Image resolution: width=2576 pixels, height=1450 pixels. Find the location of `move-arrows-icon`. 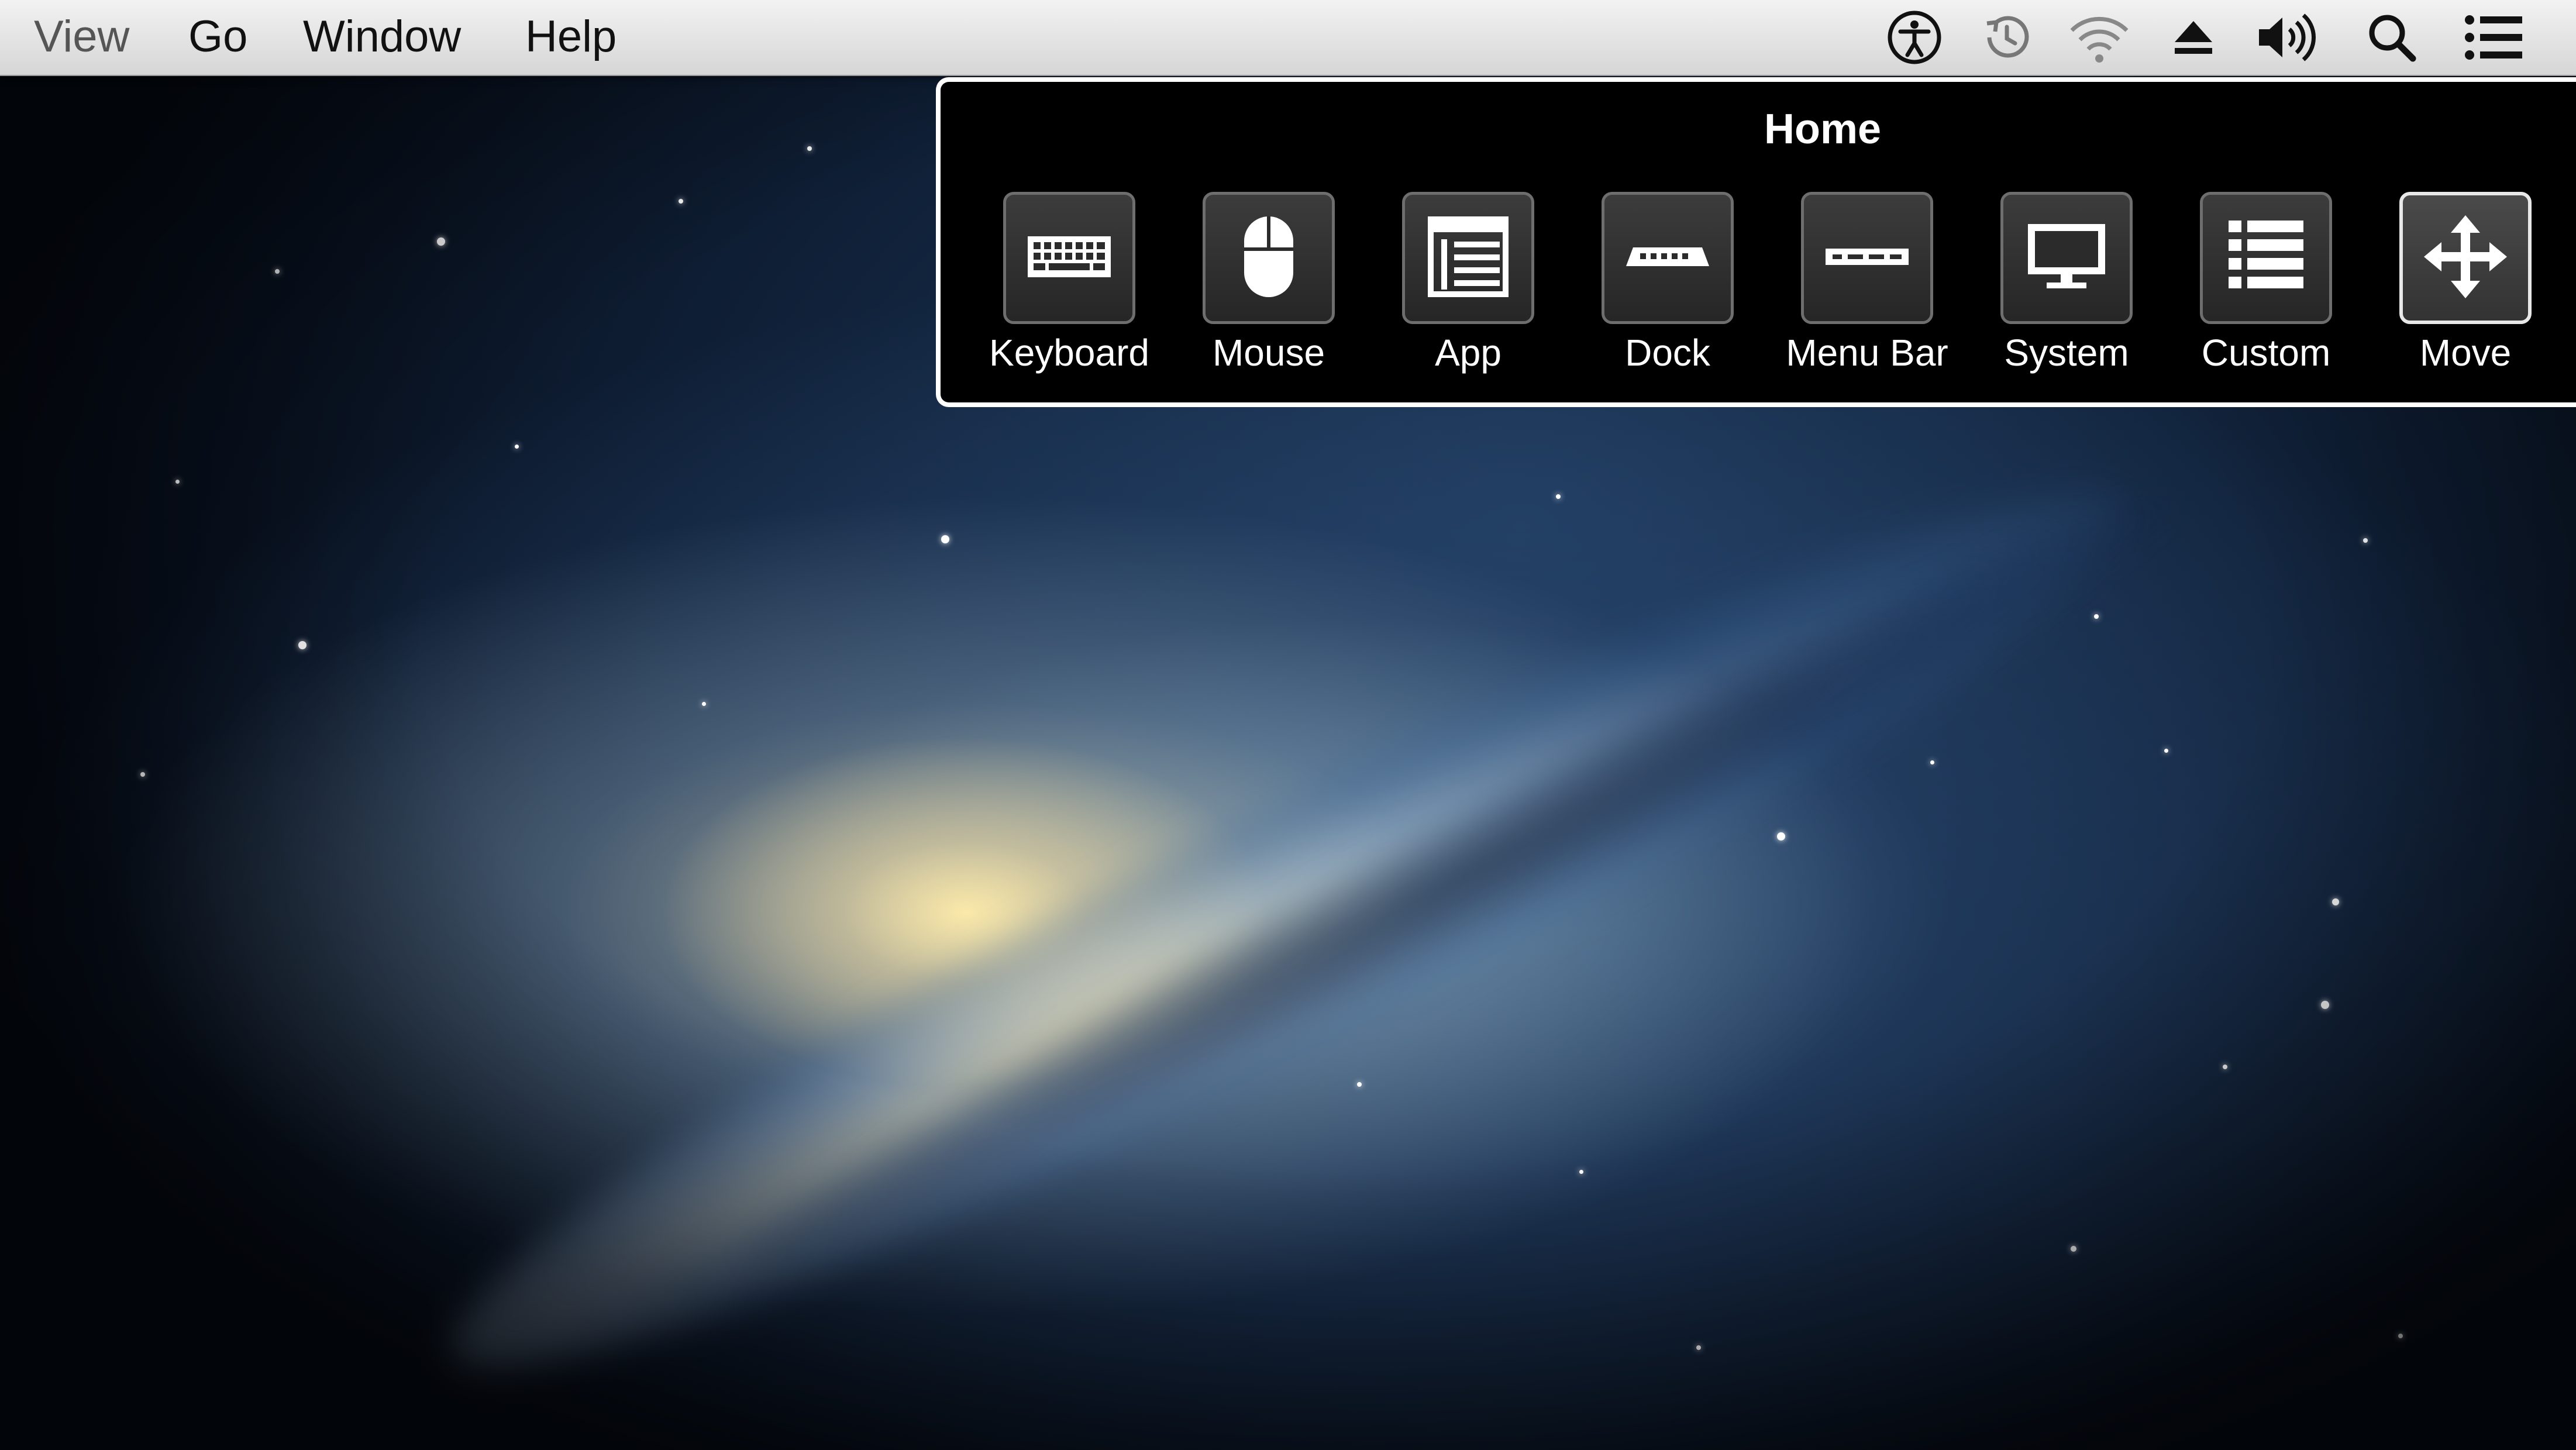

move-arrows-icon is located at coordinates (2465, 258).